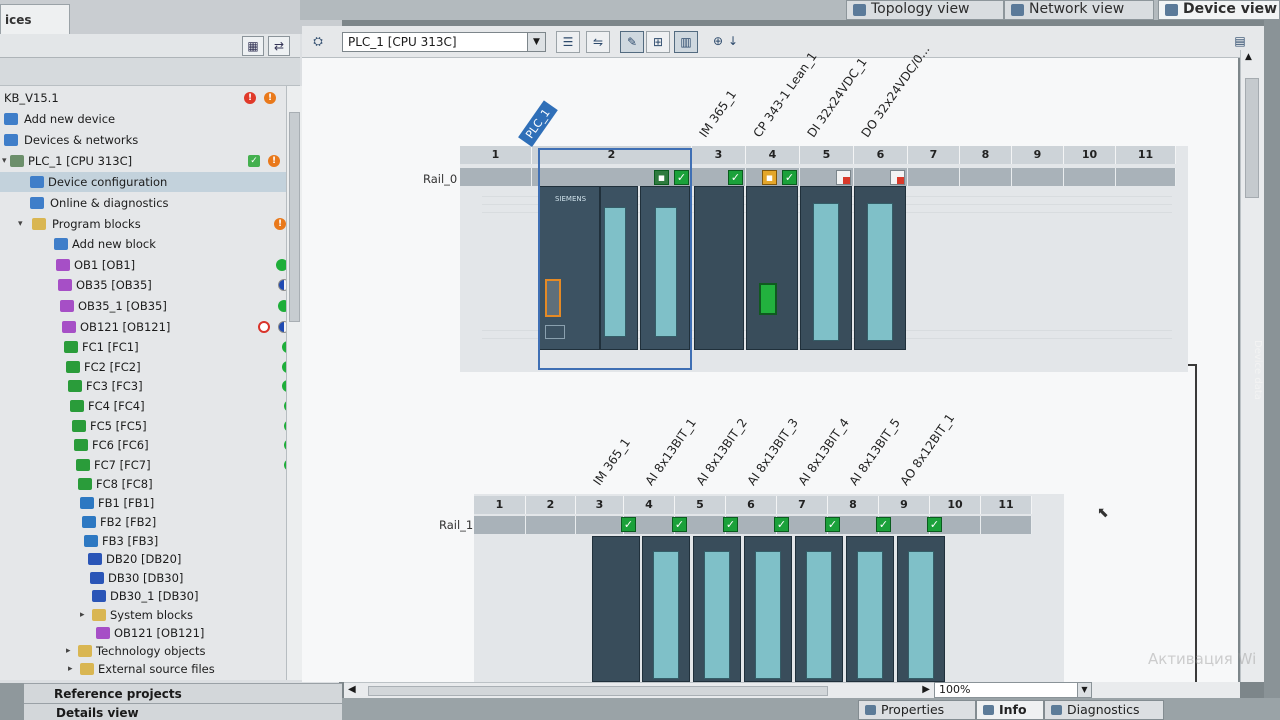 The height and width of the screenshot is (720, 1280). Describe the element at coordinates (150, 285) in the screenshot. I see `tree-item-block: OB35 [OB35]` at that location.